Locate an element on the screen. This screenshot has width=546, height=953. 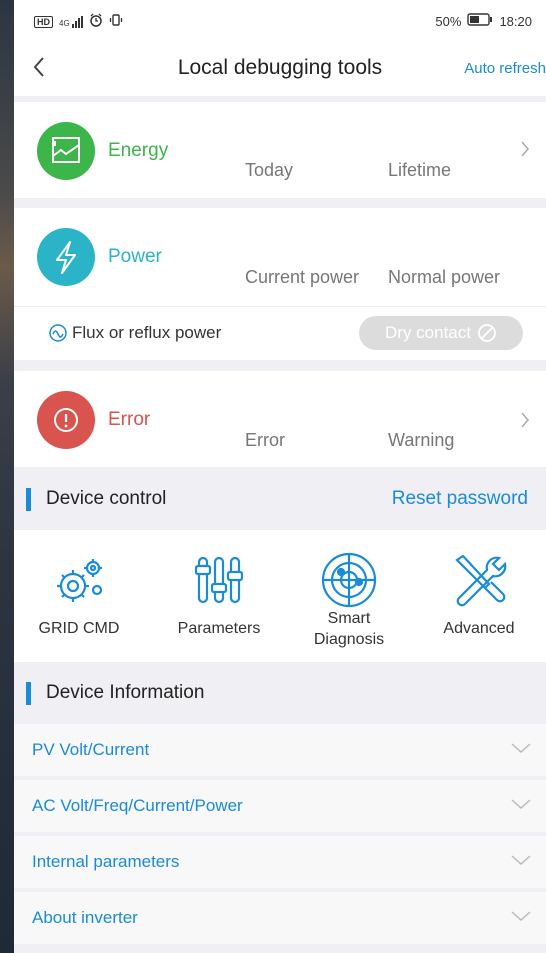
smart-diagnosis-label-line2: Diagnosis is located at coordinates (349, 639).